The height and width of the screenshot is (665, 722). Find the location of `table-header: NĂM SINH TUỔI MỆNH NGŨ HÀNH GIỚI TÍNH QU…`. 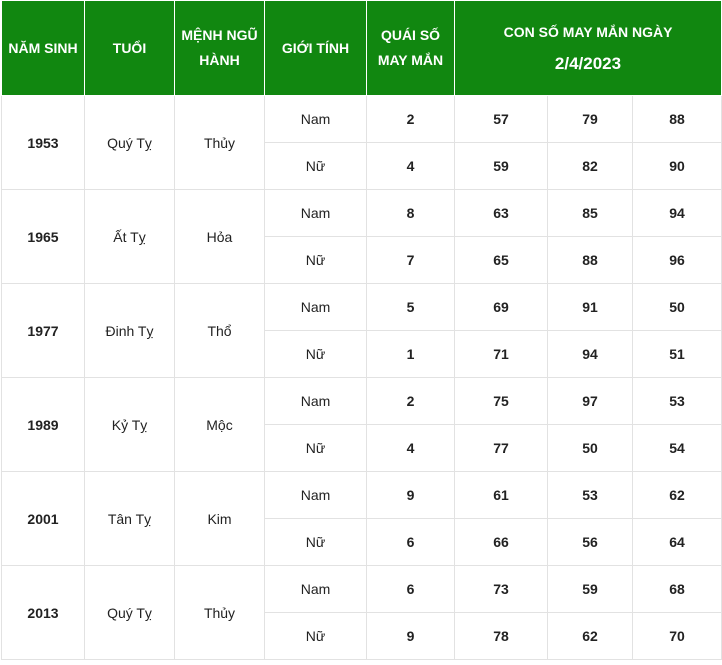

table-header: NĂM SINH TUỔI MỆNH NGŨ HÀNH GIỚI TÍNH QU… is located at coordinates (361, 48).